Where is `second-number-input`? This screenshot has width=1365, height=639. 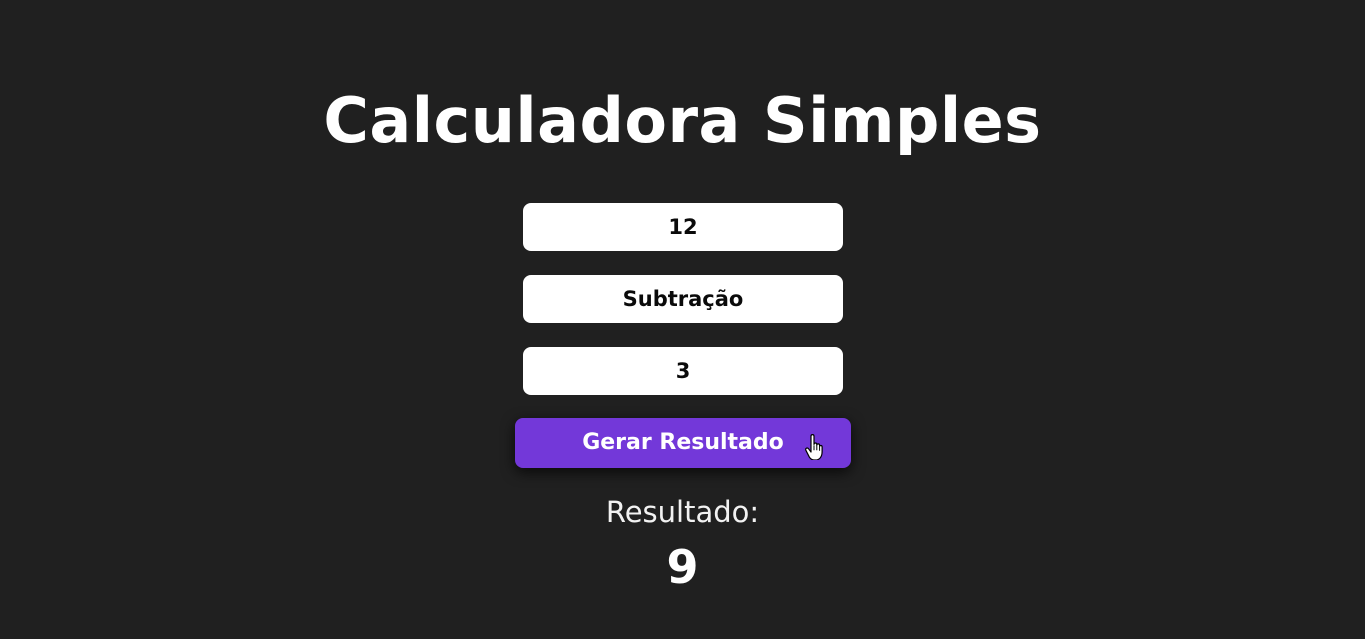
second-number-input is located at coordinates (683, 371).